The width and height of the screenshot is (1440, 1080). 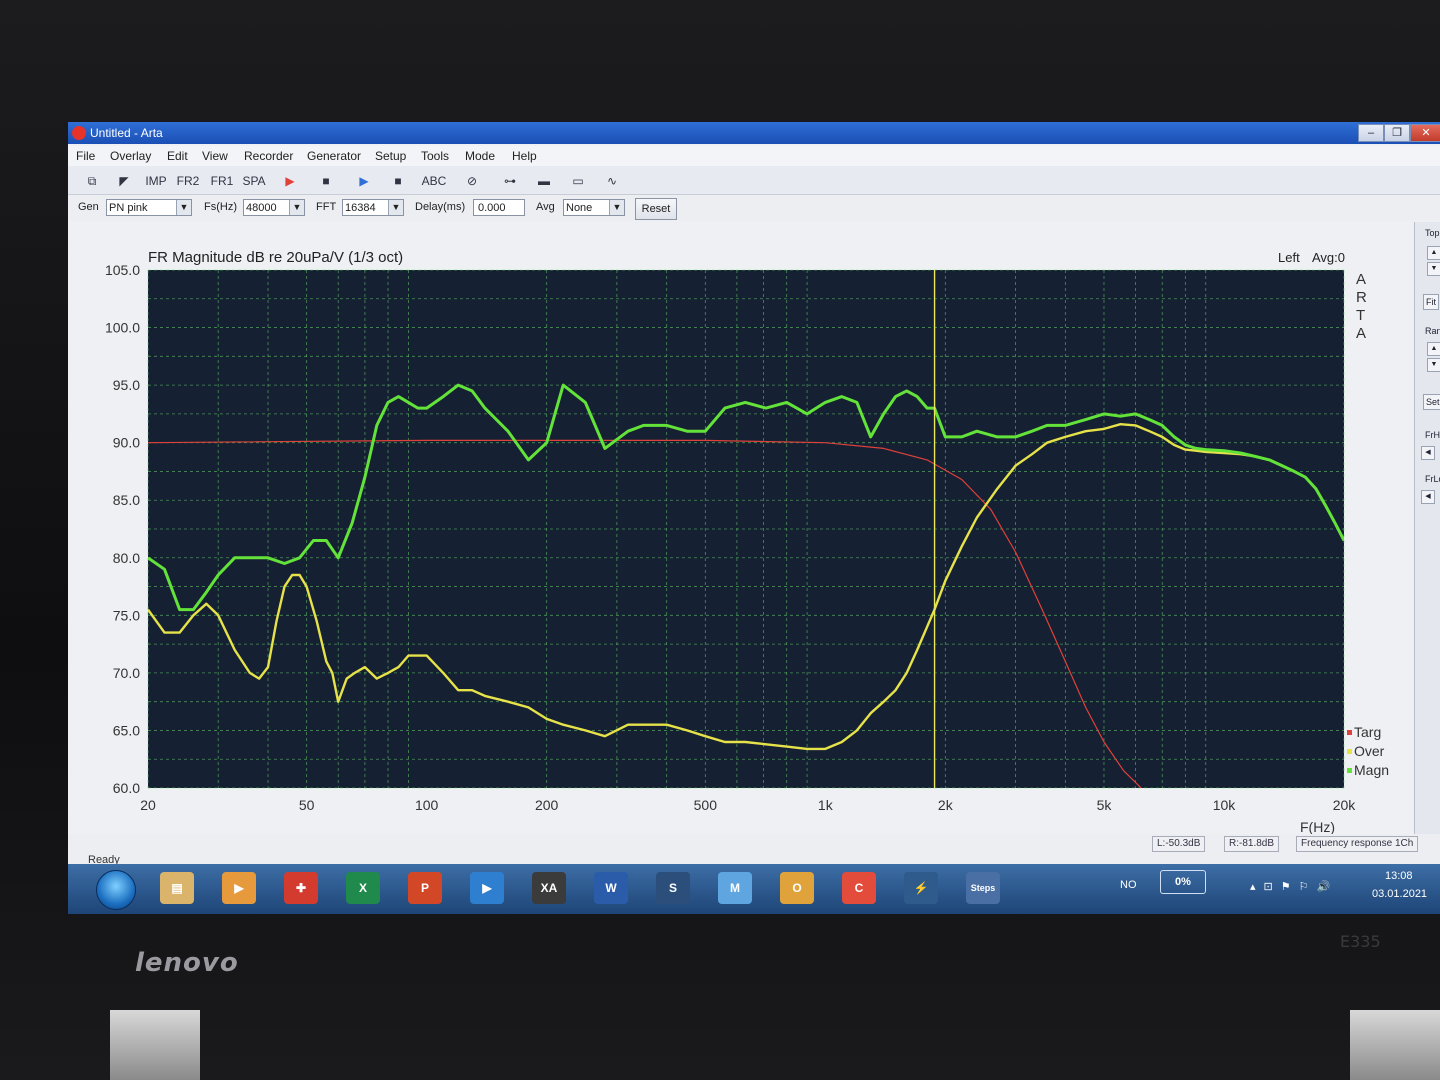 What do you see at coordinates (149, 207) in the screenshot?
I see `gen-select: PN pink ▼` at bounding box center [149, 207].